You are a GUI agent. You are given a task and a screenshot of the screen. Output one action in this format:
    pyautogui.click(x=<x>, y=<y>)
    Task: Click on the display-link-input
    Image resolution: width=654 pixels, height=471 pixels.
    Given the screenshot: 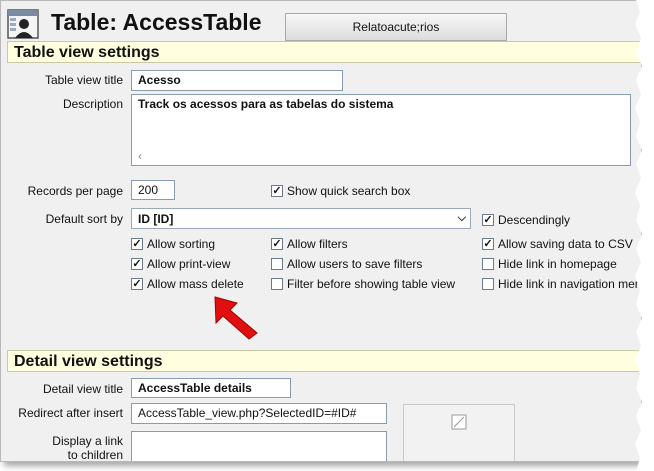 What is the action you would take?
    pyautogui.click(x=259, y=446)
    